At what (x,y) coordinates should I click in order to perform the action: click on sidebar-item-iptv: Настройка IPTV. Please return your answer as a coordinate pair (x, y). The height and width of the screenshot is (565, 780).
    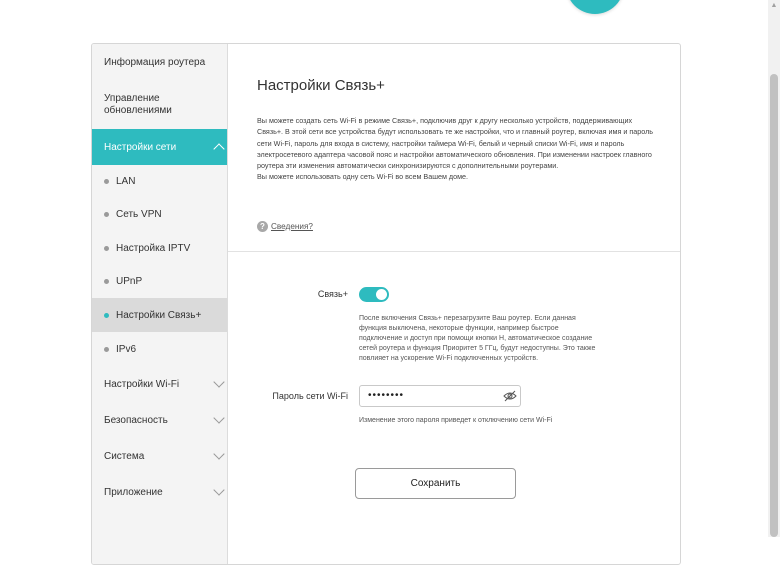
    Looking at the image, I should click on (159, 248).